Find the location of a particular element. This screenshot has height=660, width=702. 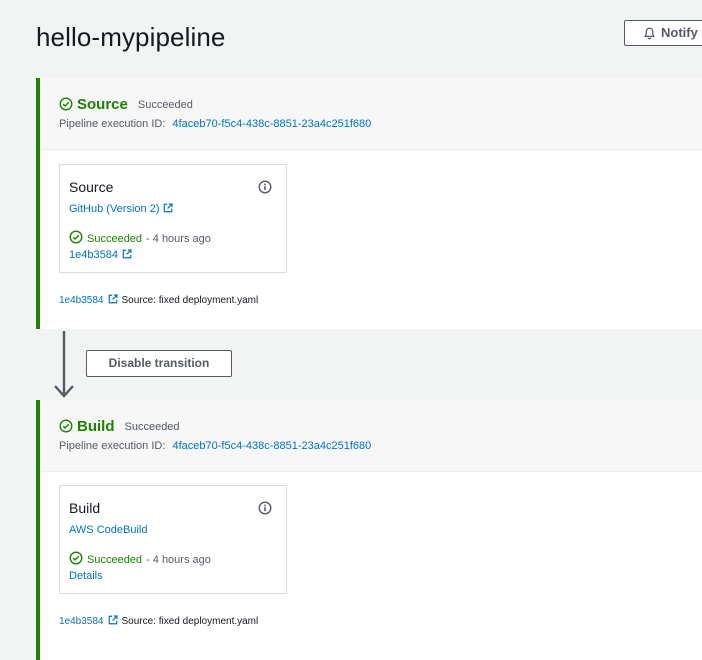

page-title: hello-mypipeline is located at coordinates (131, 37).